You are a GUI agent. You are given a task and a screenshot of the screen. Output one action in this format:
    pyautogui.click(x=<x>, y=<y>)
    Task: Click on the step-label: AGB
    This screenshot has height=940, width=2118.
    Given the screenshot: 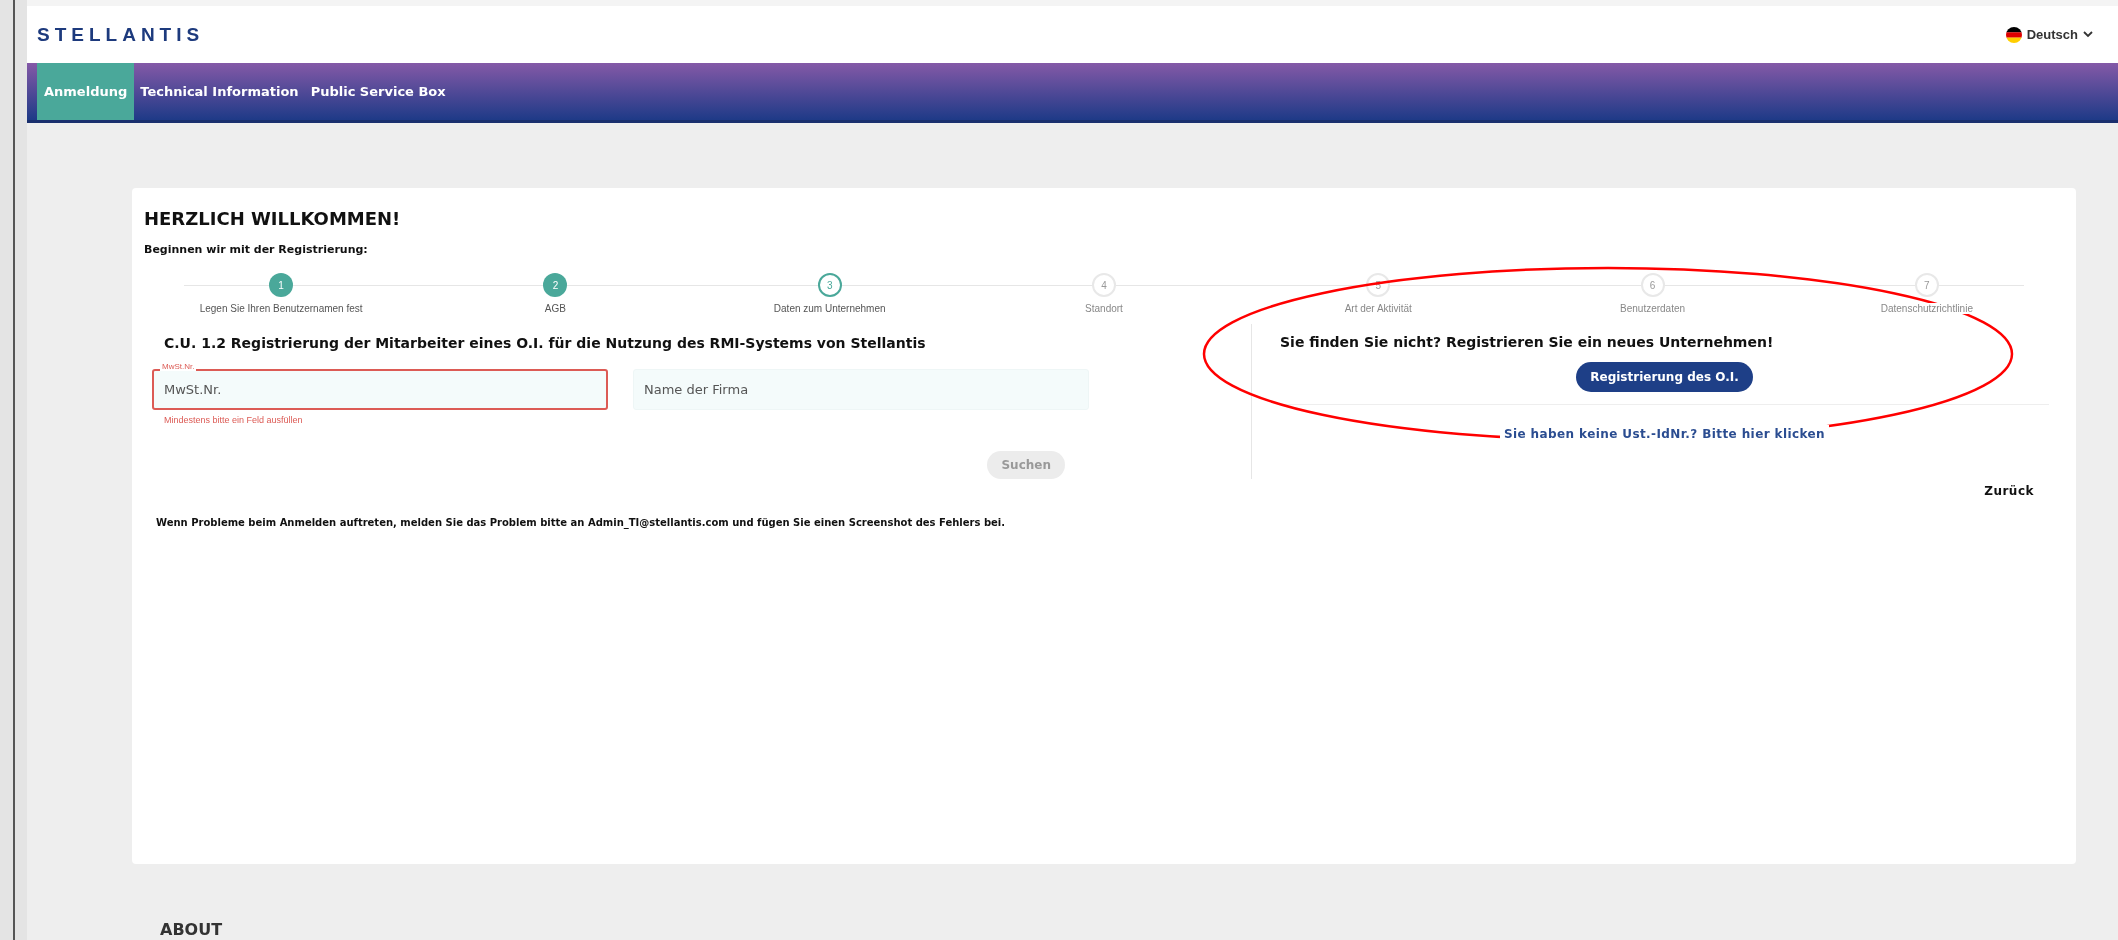 What is the action you would take?
    pyautogui.click(x=555, y=308)
    